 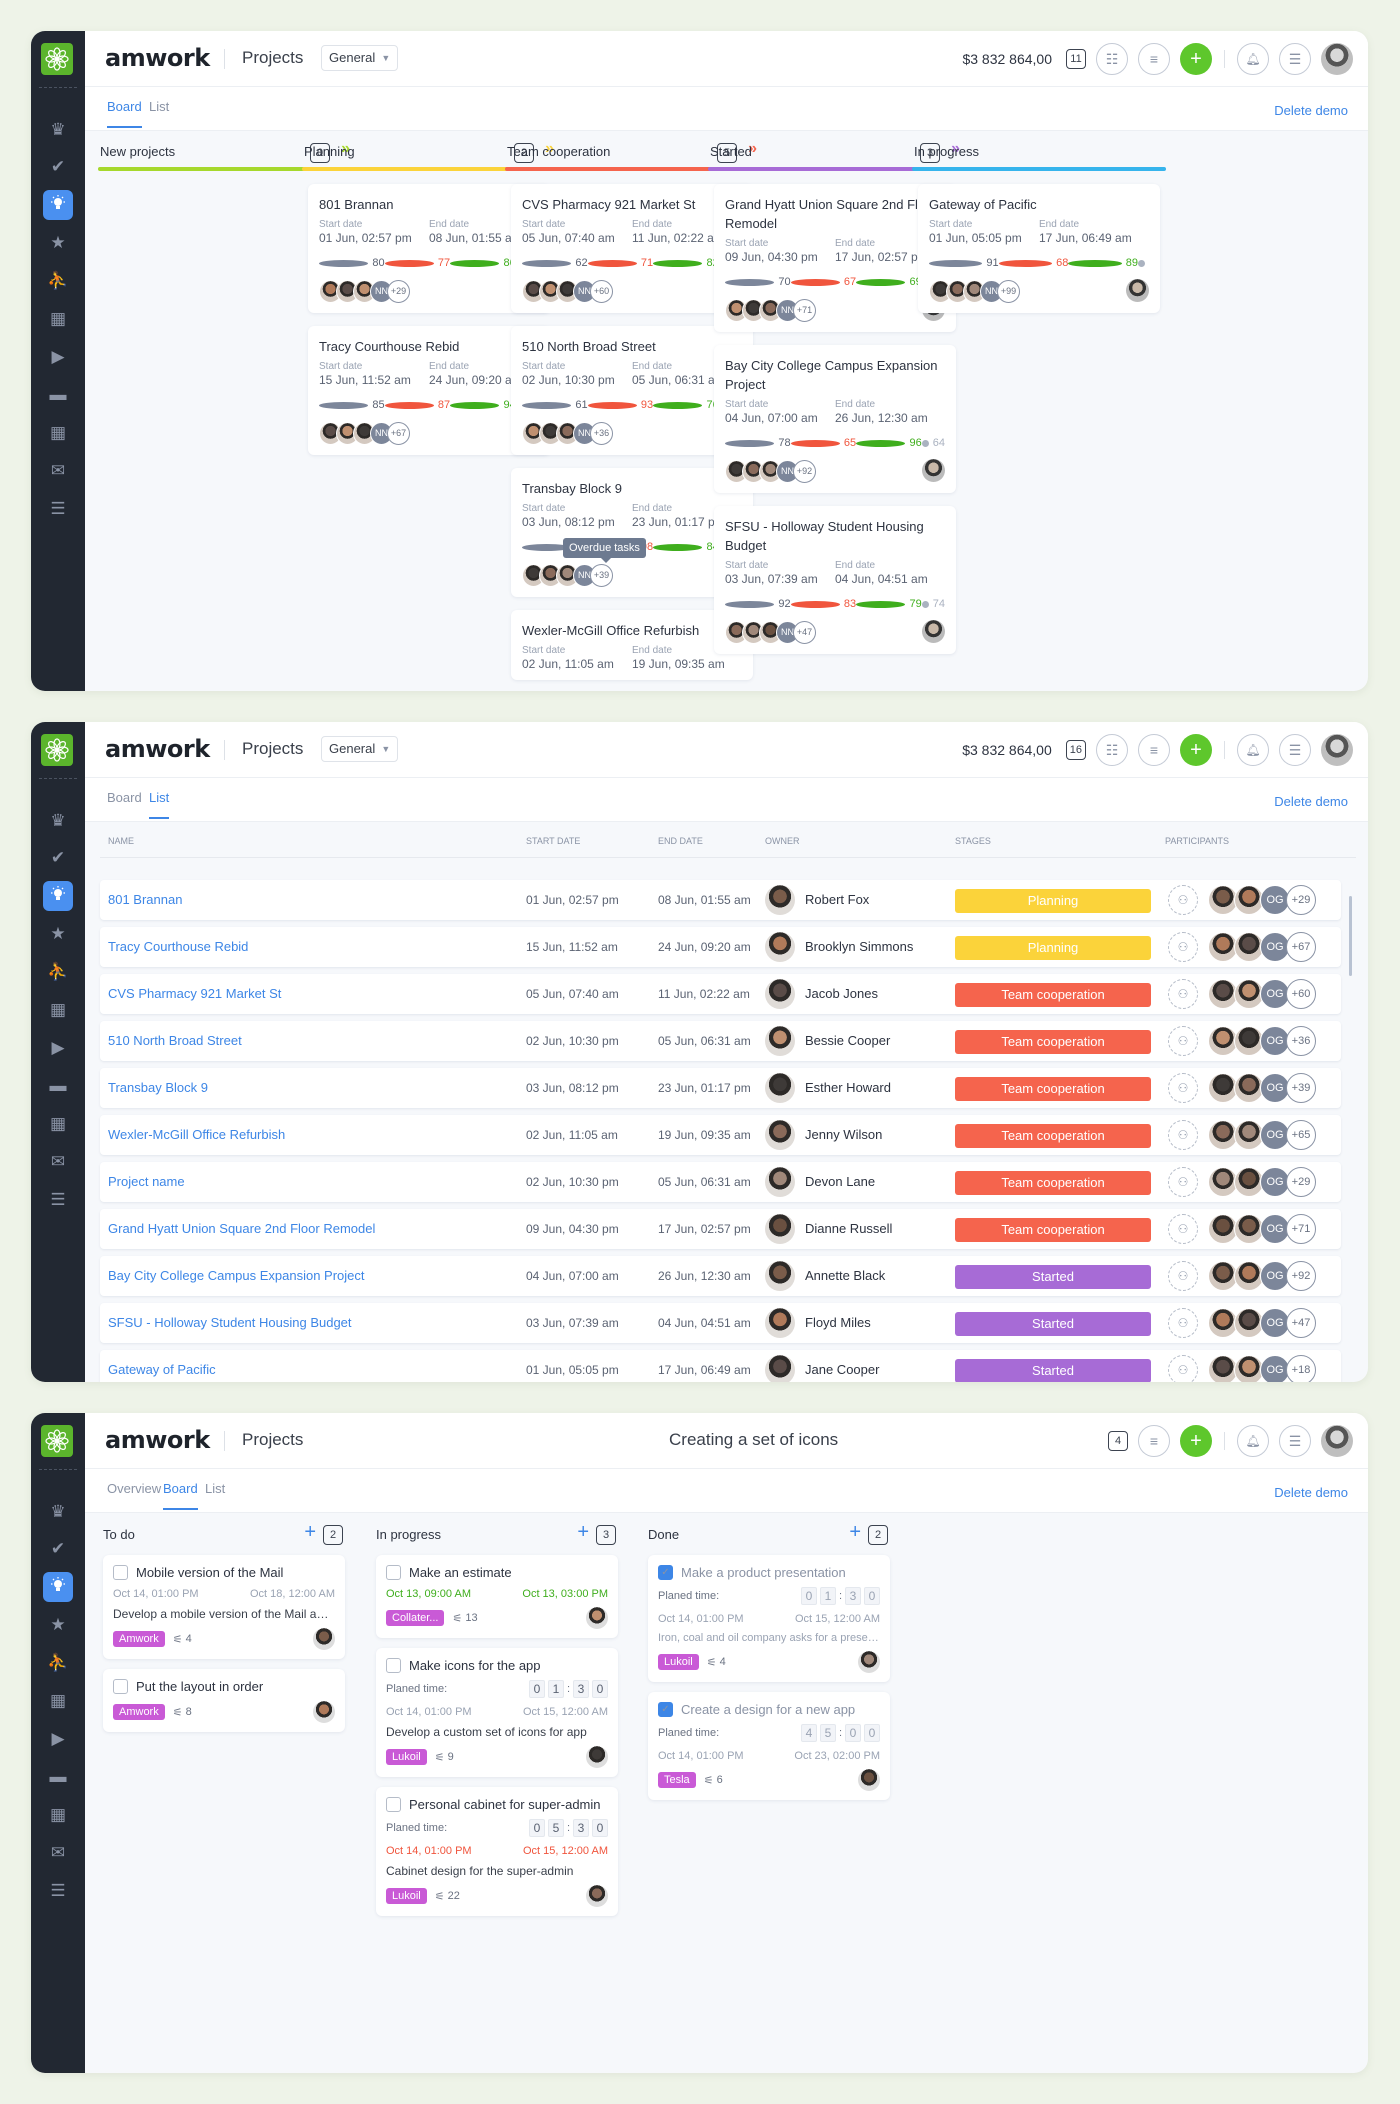 What do you see at coordinates (620, 405) in the screenshot?
I see `stat-overdue-tasks: 93` at bounding box center [620, 405].